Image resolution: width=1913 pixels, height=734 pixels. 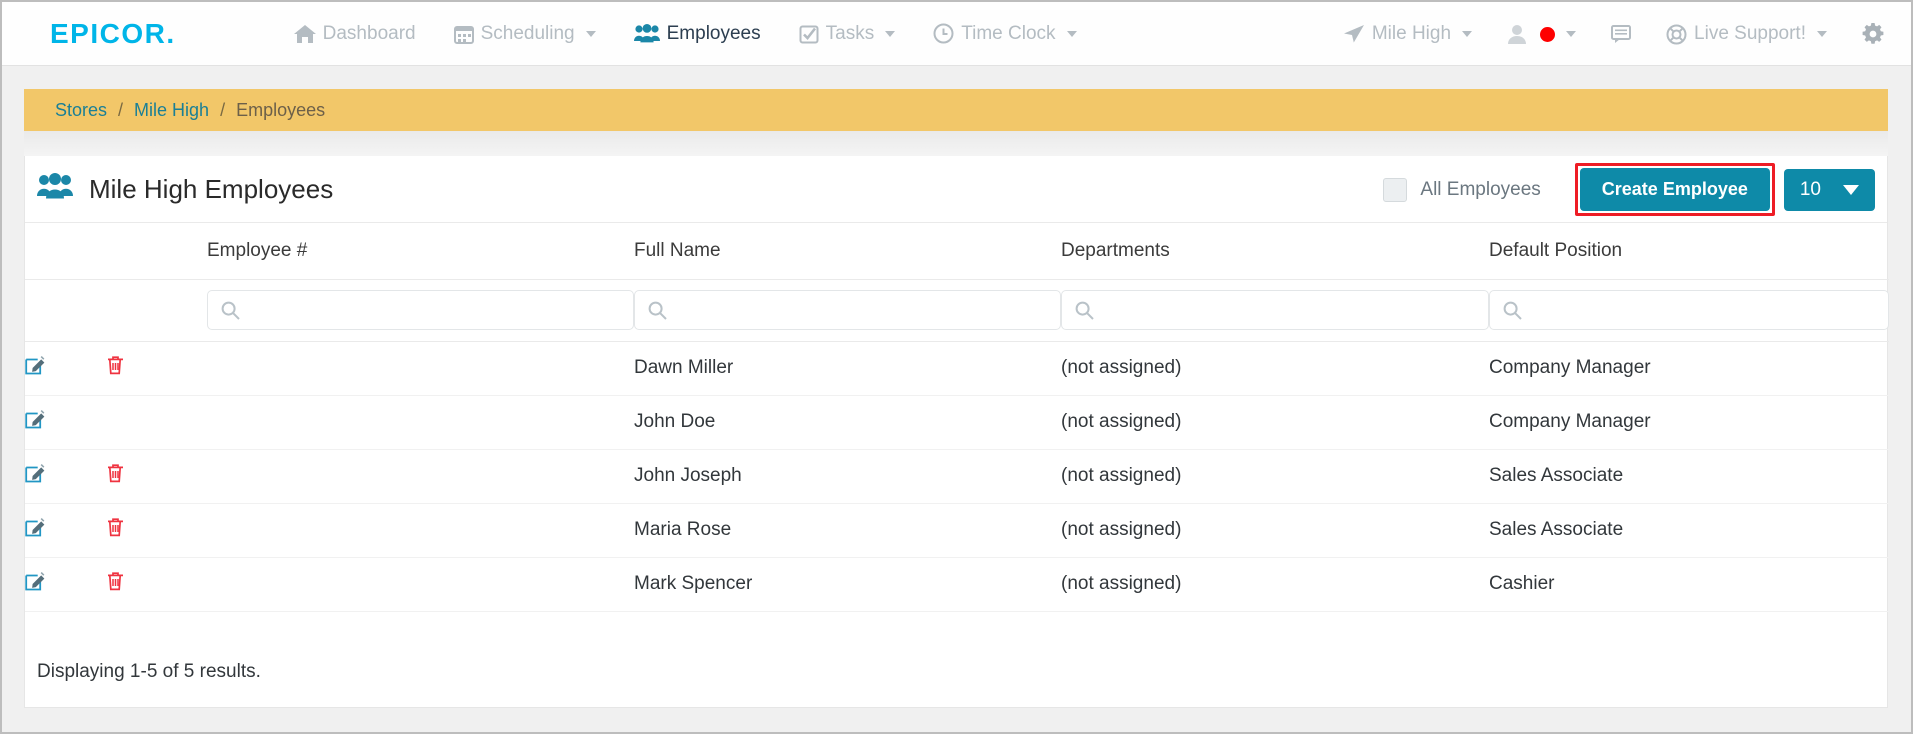 What do you see at coordinates (1689, 584) in the screenshot?
I see `cell-default-position: Cashier` at bounding box center [1689, 584].